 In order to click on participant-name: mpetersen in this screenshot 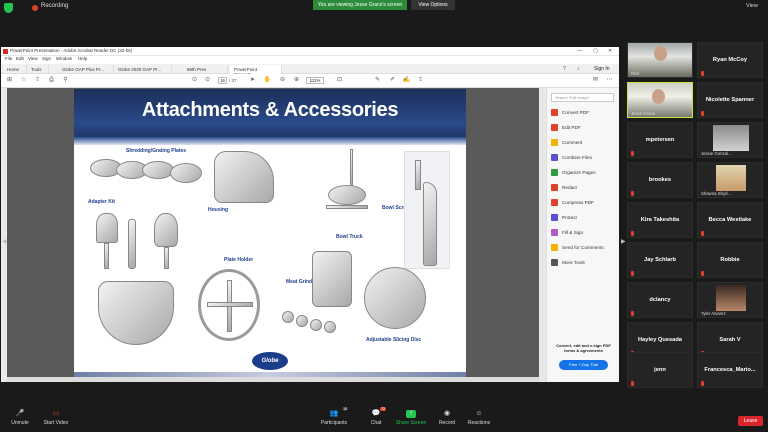, I will do `click(660, 140)`.